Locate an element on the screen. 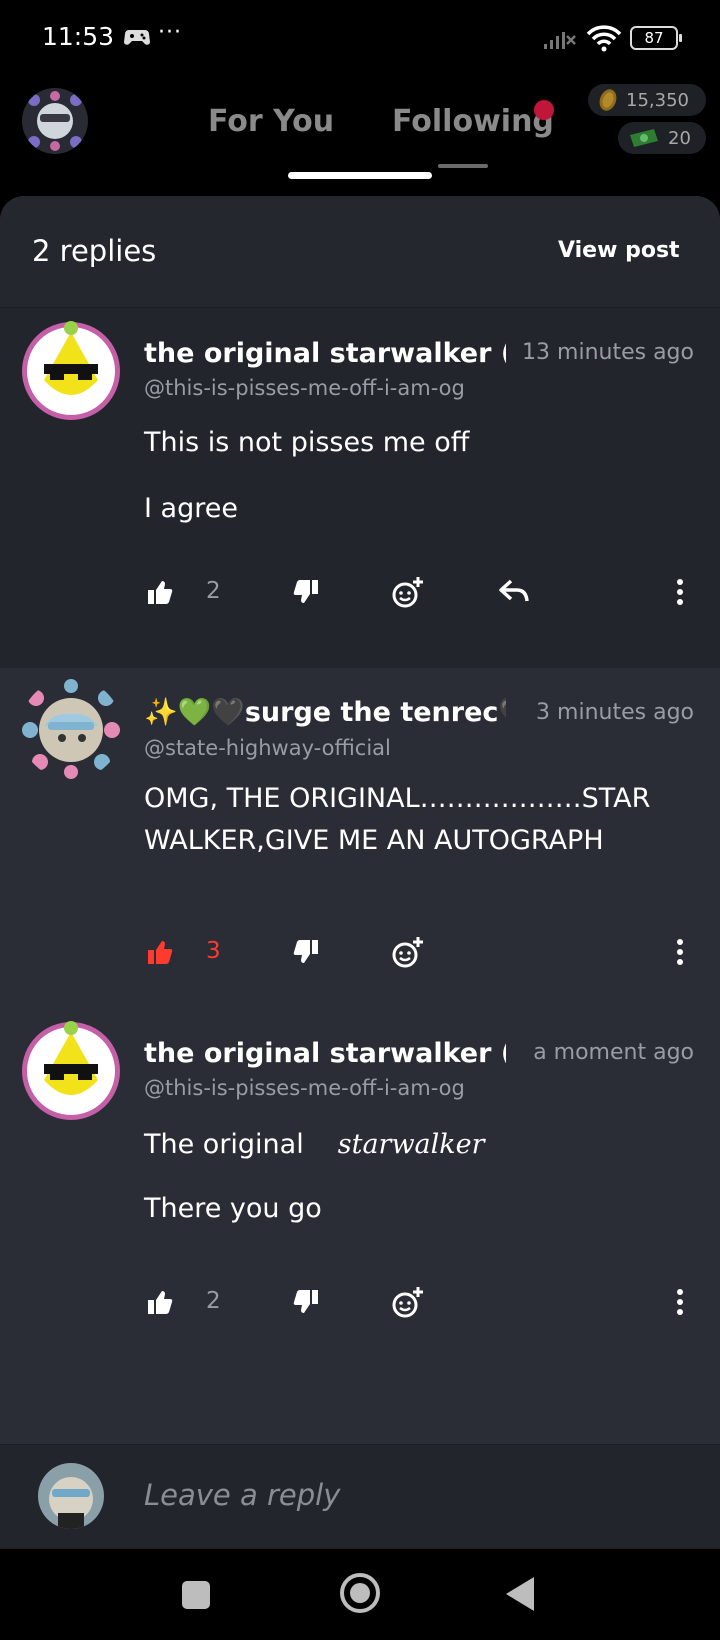  comment-text-line: The original starwalker is located at coordinates (419, 1145).